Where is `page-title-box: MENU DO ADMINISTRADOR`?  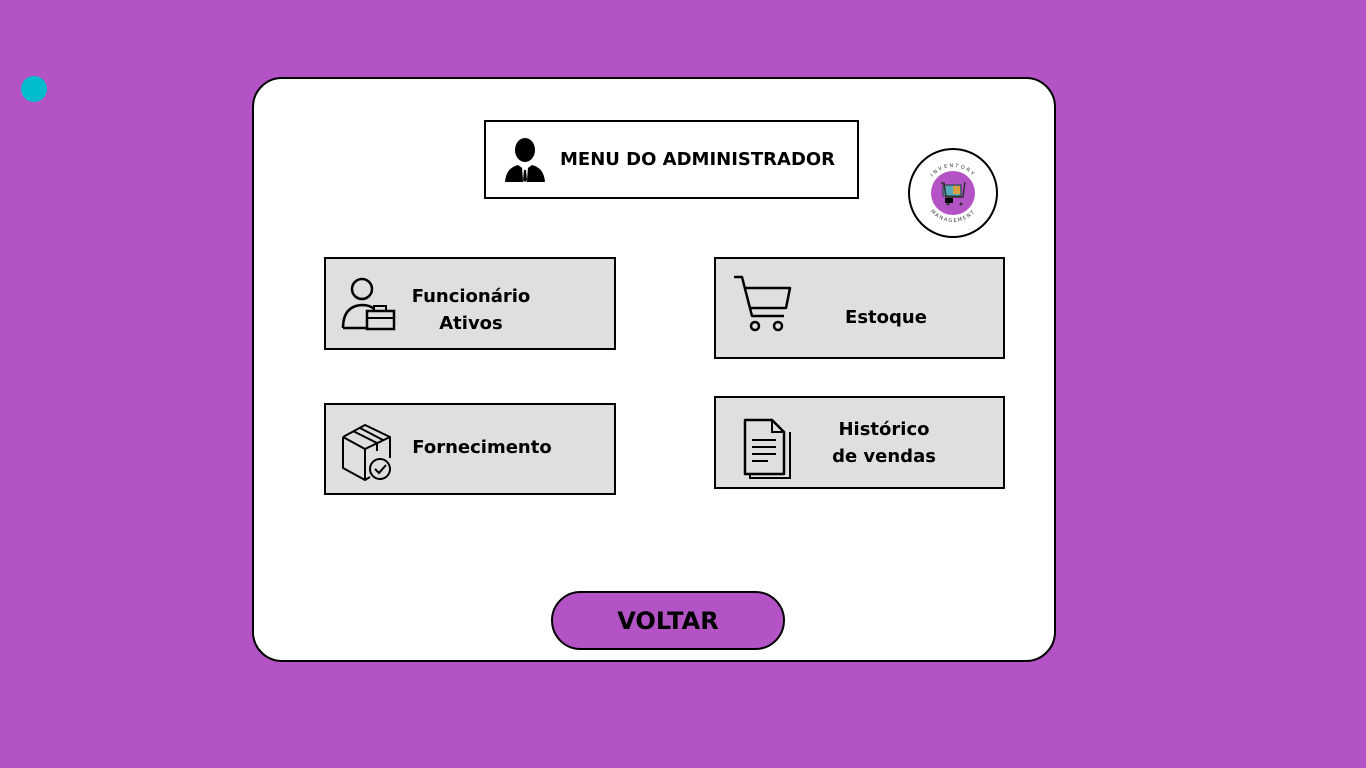 page-title-box: MENU DO ADMINISTRADOR is located at coordinates (671, 159).